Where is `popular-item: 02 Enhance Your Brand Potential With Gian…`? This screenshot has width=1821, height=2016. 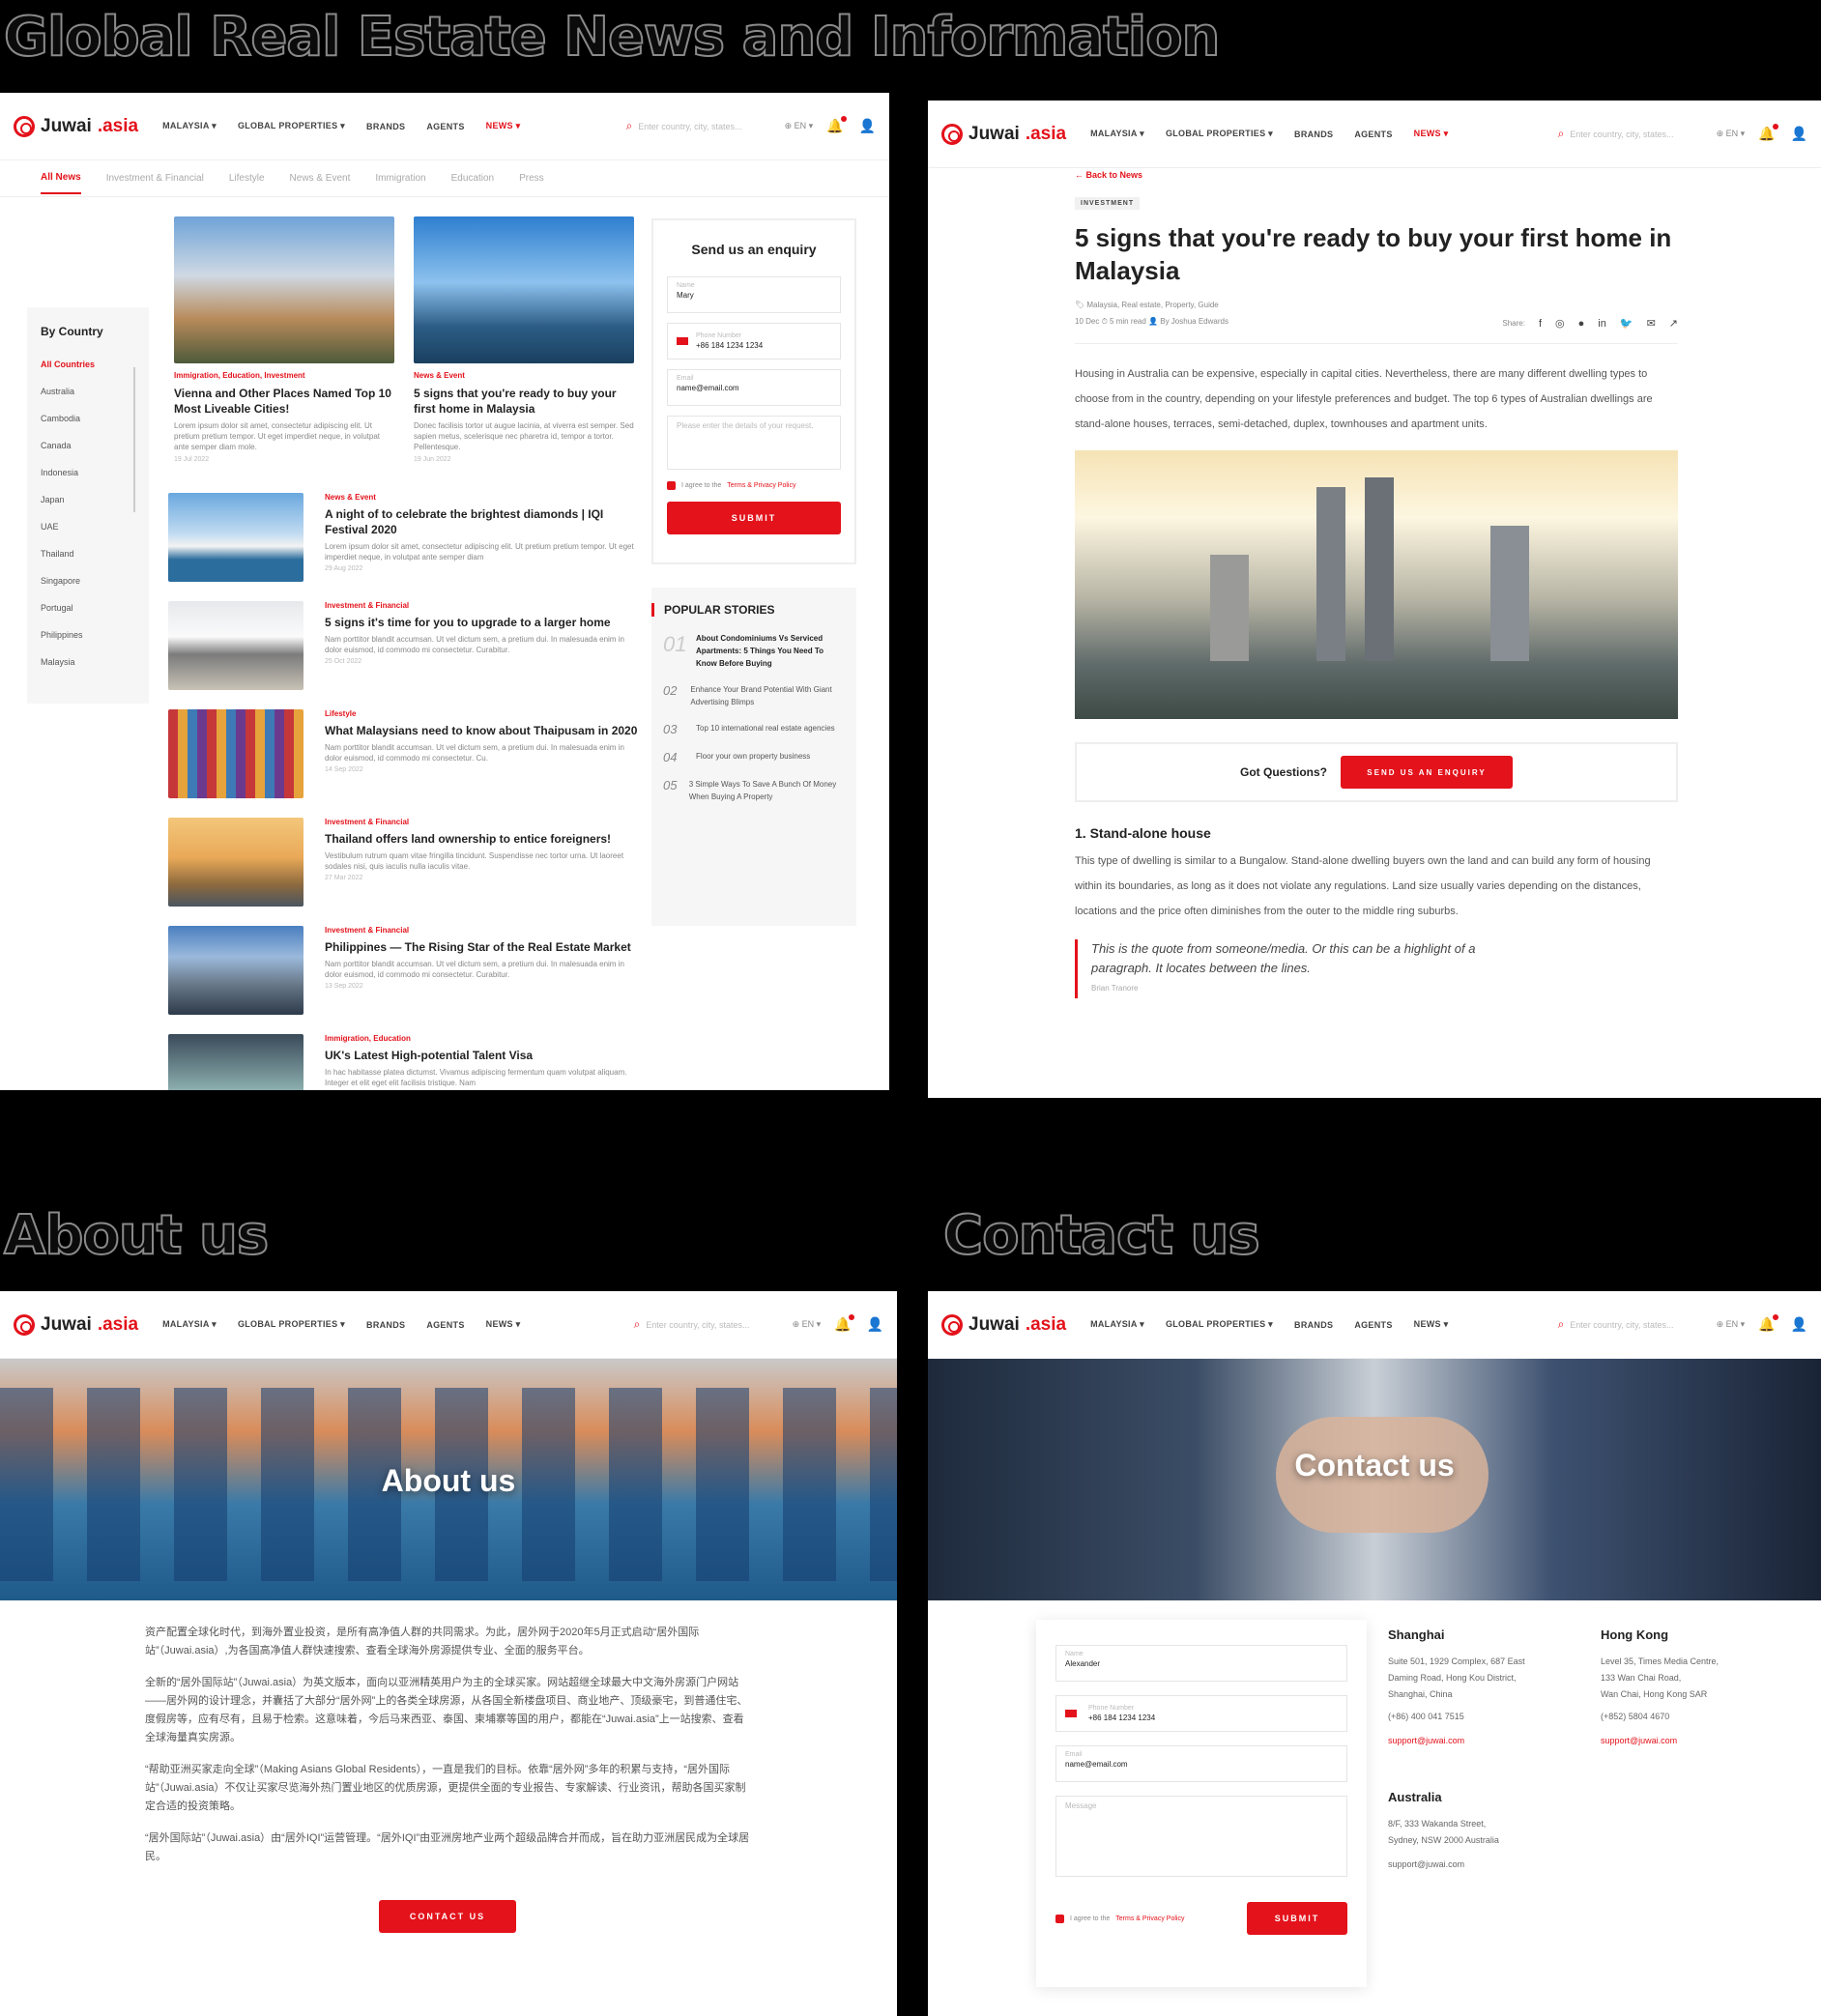 popular-item: 02 Enhance Your Brand Potential With Gian… is located at coordinates (754, 696).